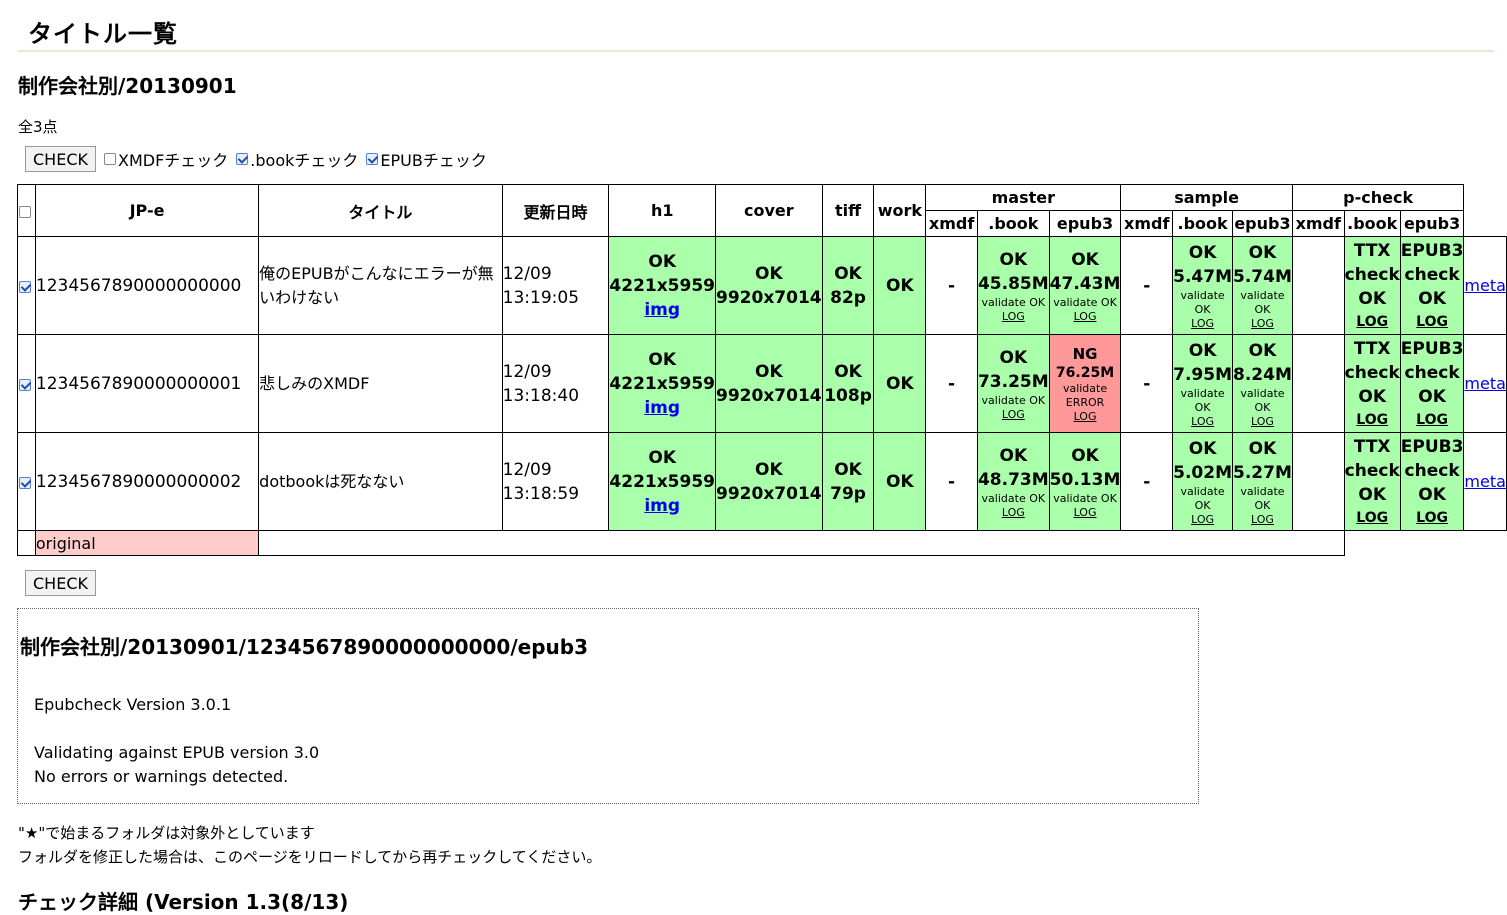  I want to click on header-cover: cover, so click(769, 210).